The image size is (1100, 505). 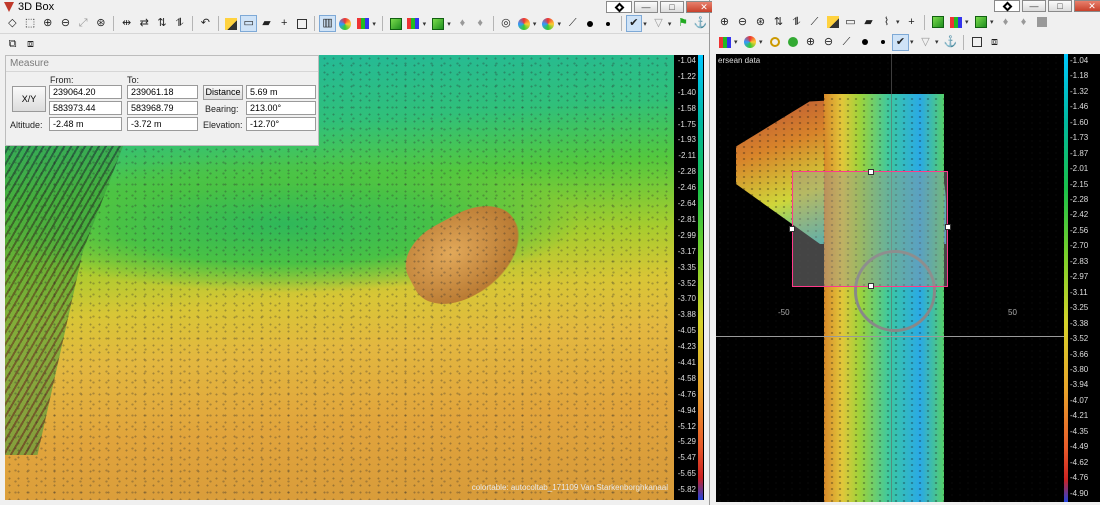 I want to click on box-dropdown-icon: ▾, so click(x=450, y=24).